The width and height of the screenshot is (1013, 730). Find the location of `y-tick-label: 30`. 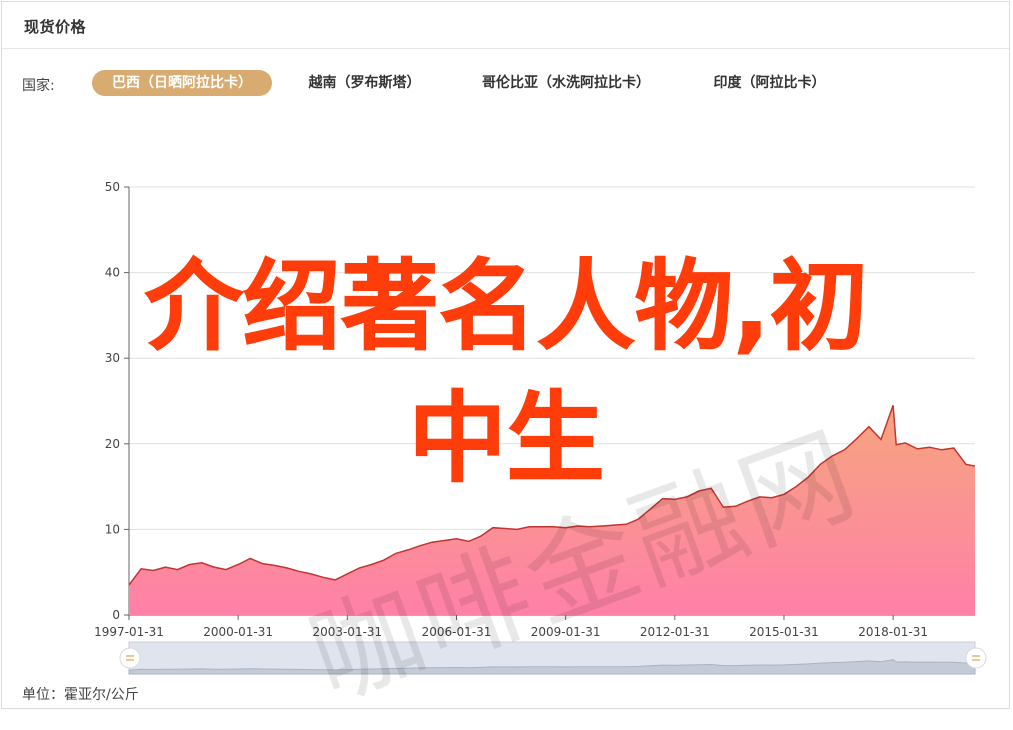

y-tick-label: 30 is located at coordinates (112, 358).